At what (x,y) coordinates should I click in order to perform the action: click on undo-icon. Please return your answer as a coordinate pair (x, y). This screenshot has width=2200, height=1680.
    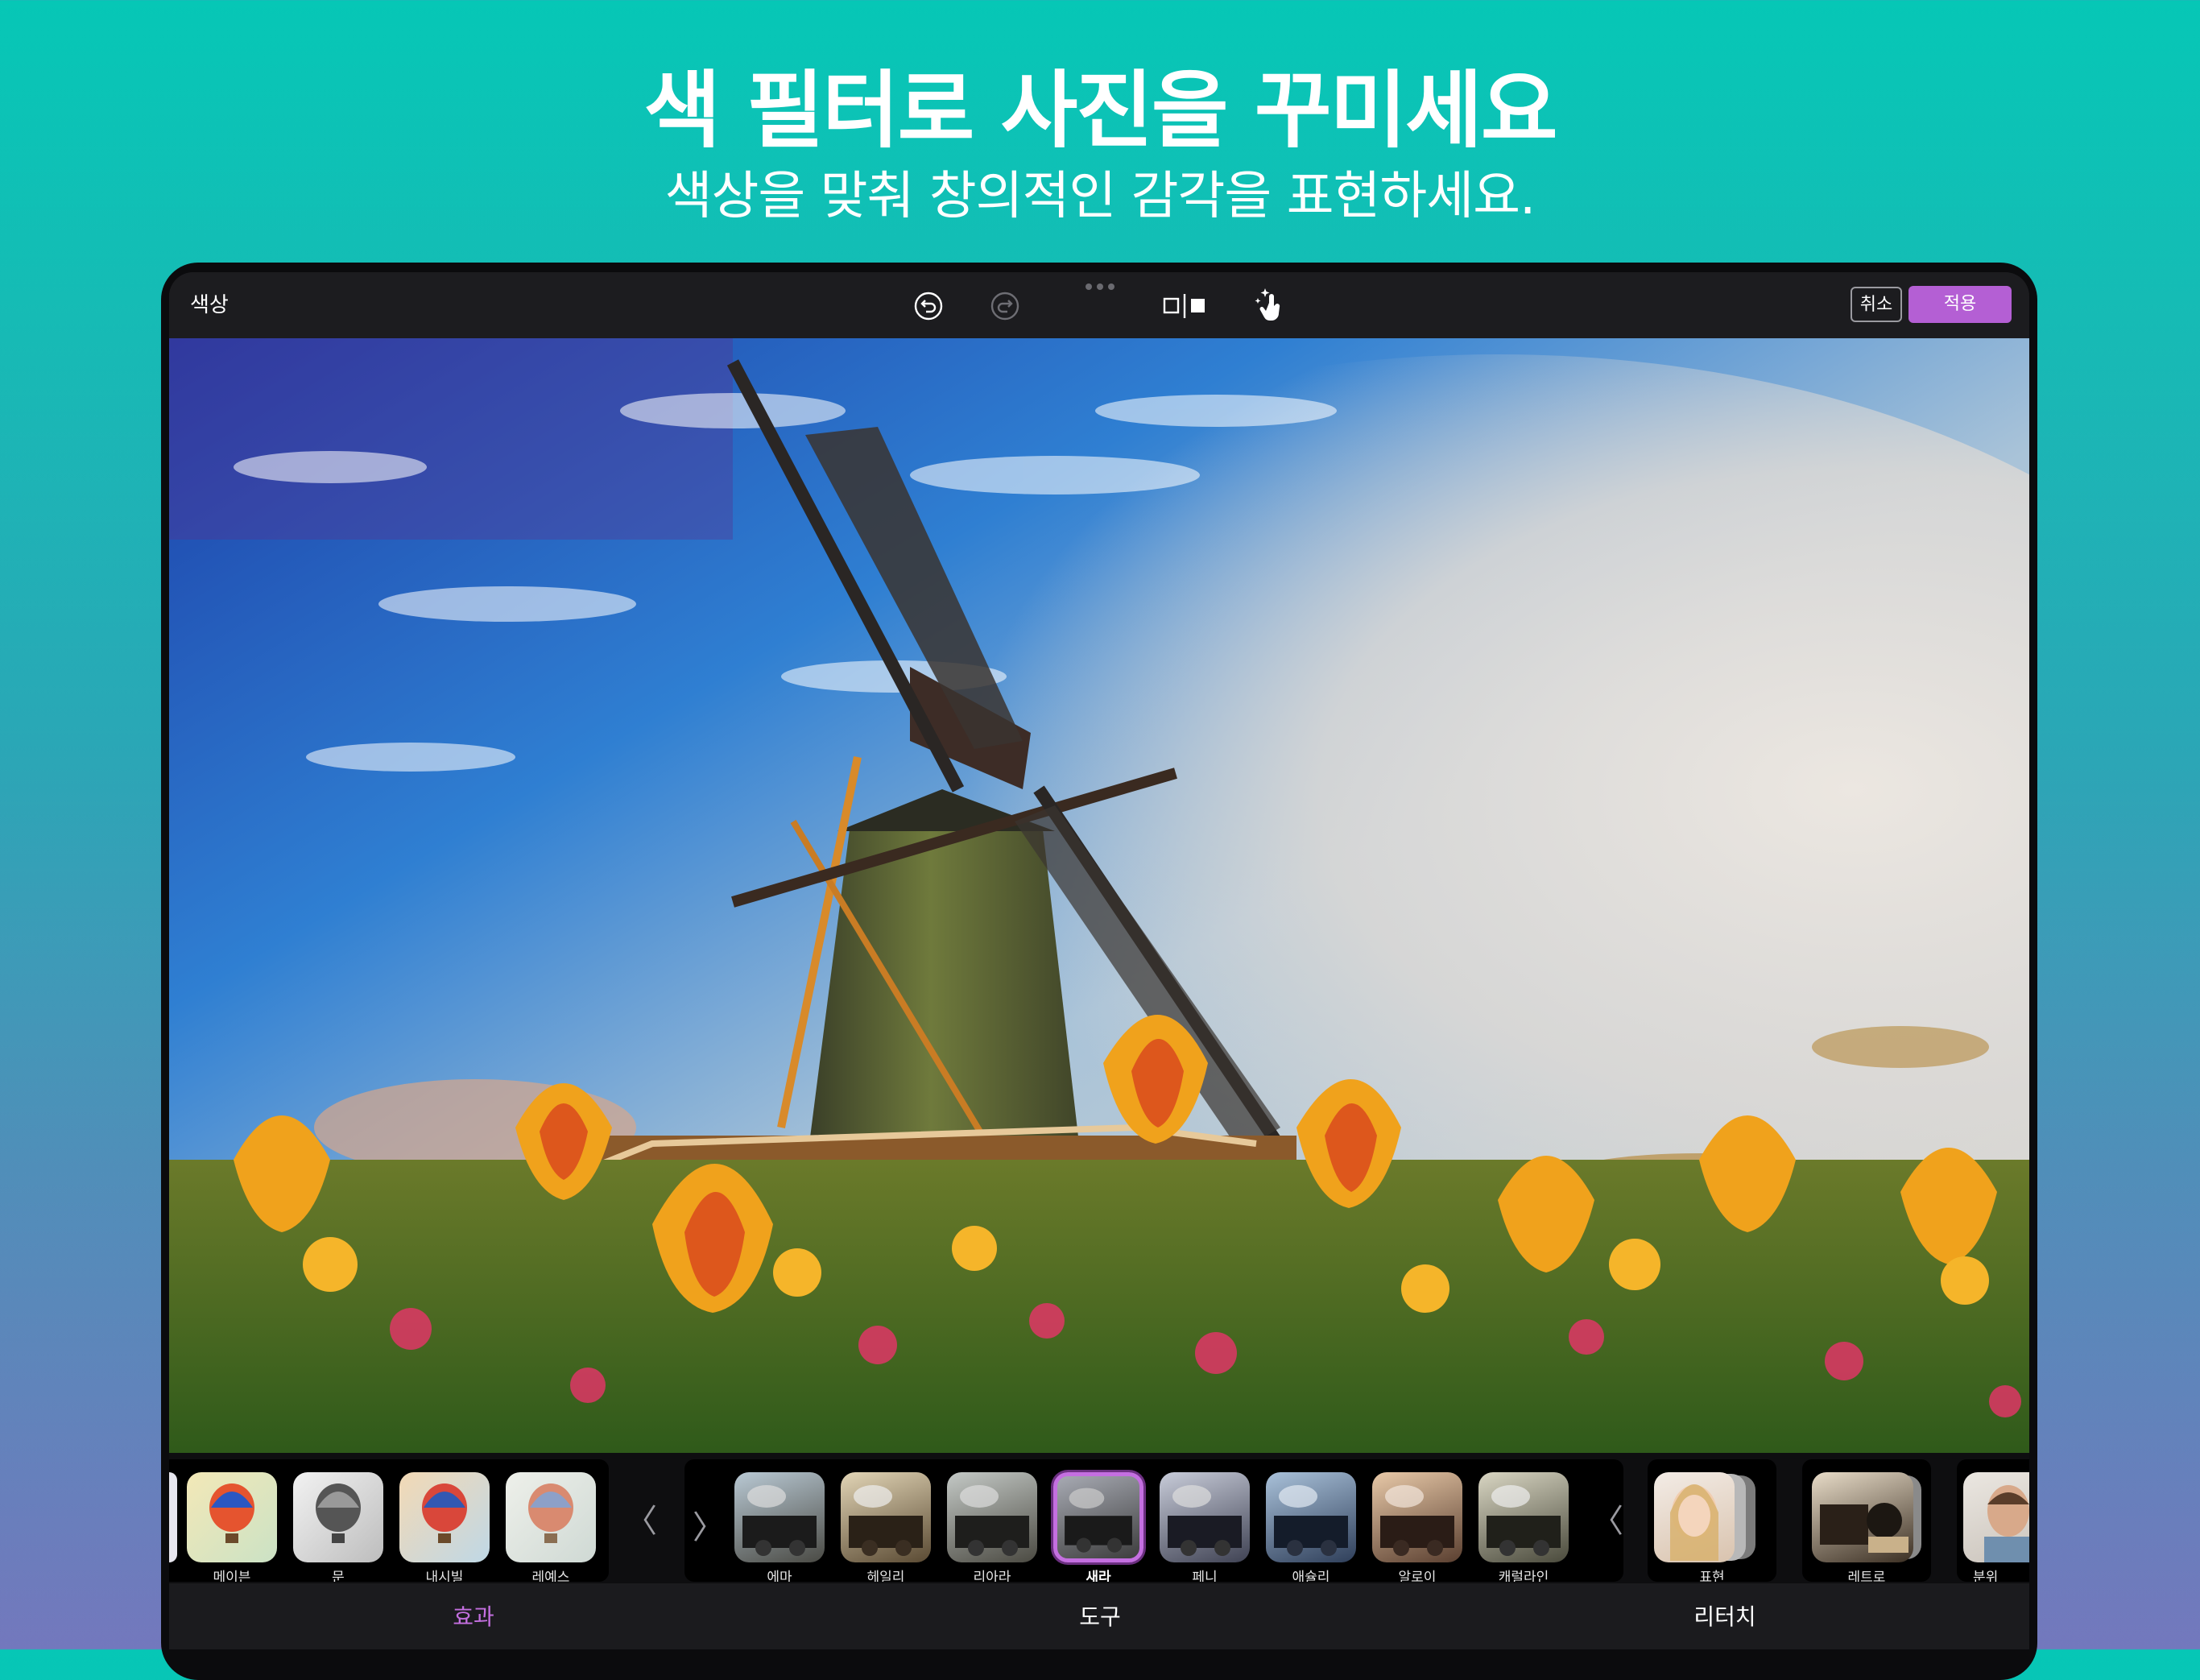
    Looking at the image, I should click on (928, 306).